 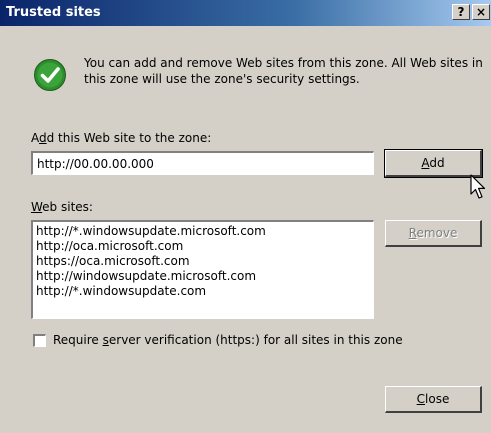 I want to click on list-item: http://windowsupdate.microsoft.com, so click(x=203, y=276).